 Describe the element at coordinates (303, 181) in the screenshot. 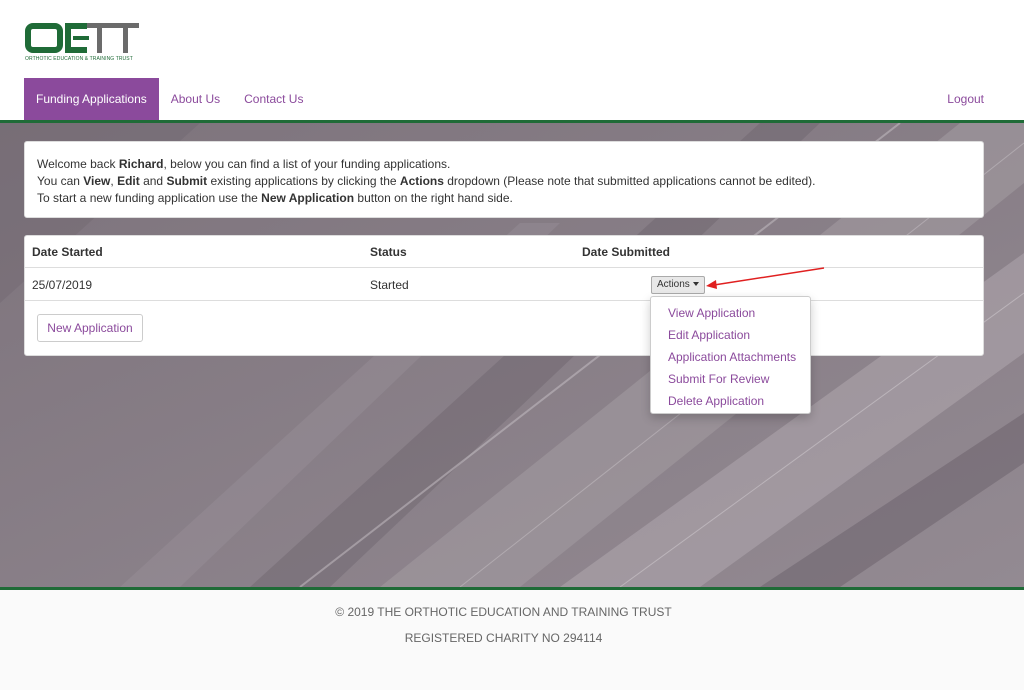

I see `welcome-text: existing applications by clicking the` at that location.